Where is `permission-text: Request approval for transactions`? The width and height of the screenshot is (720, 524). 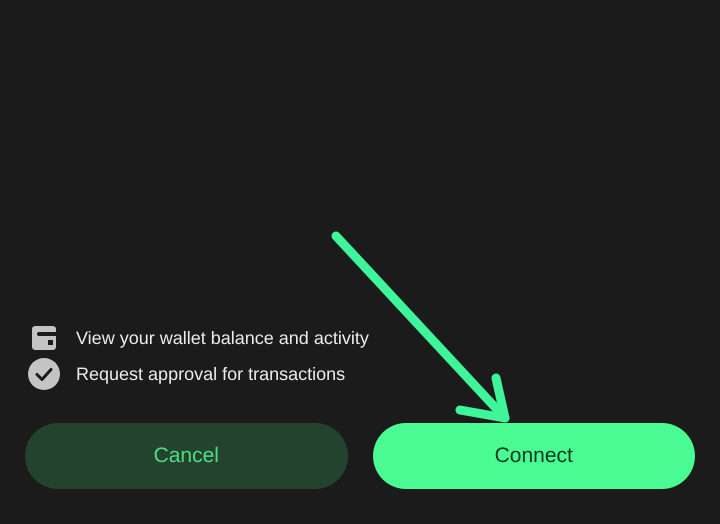
permission-text: Request approval for transactions is located at coordinates (211, 374).